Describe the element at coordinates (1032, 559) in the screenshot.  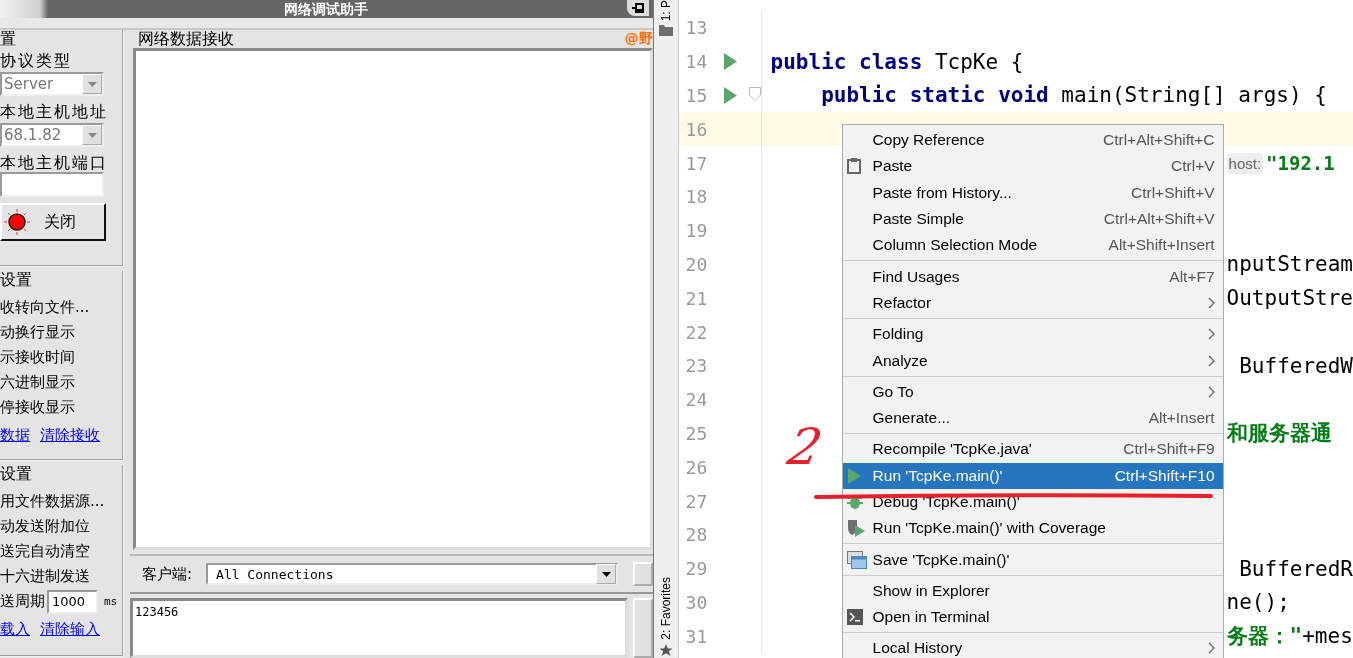
I see `menu-item: Save 'TcpKe.main()'` at that location.